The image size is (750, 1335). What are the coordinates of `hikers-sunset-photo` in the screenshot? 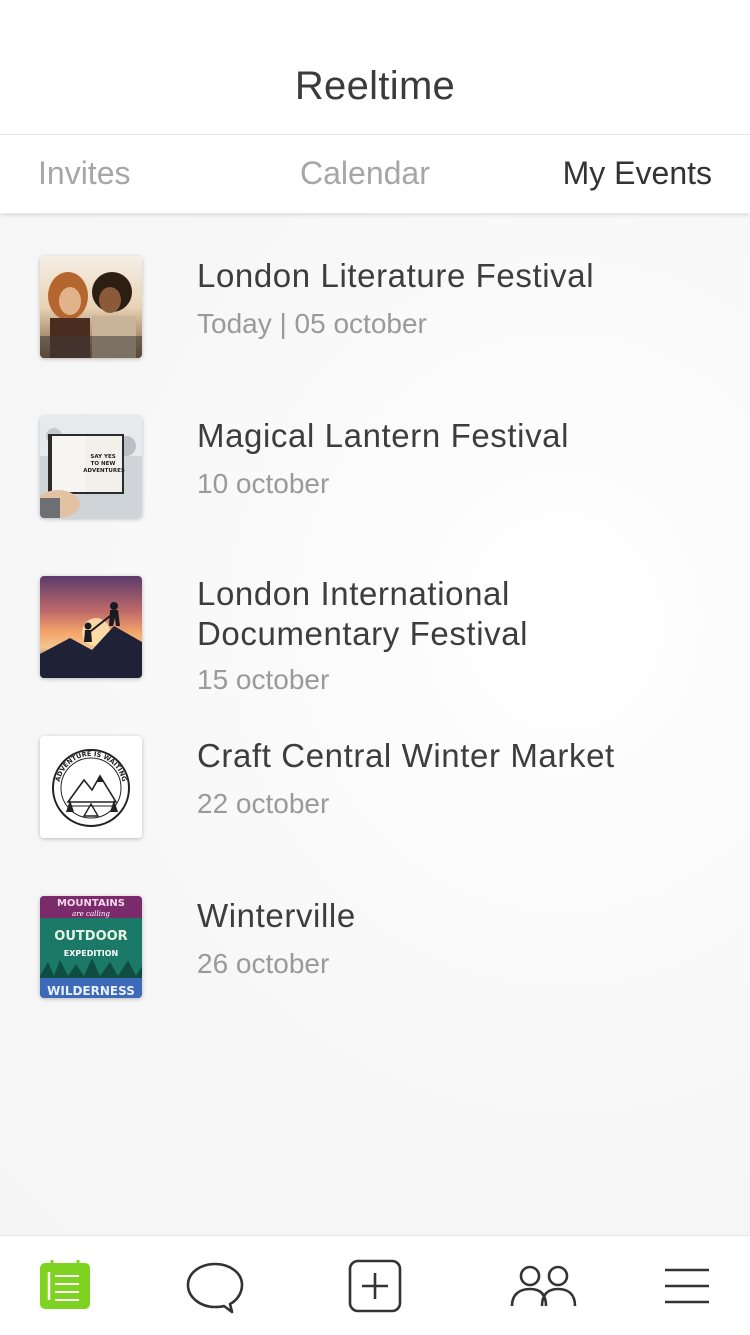 It's located at (91, 627).